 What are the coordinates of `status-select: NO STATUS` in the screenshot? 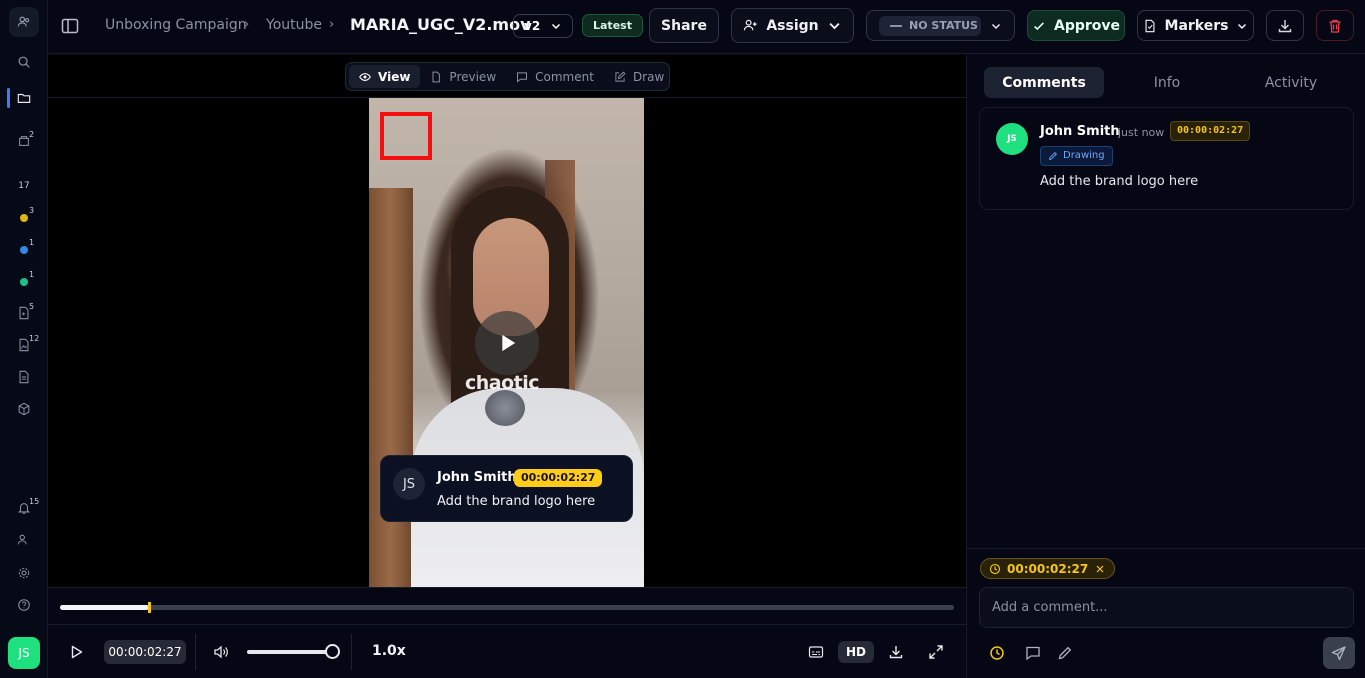 It's located at (940, 25).